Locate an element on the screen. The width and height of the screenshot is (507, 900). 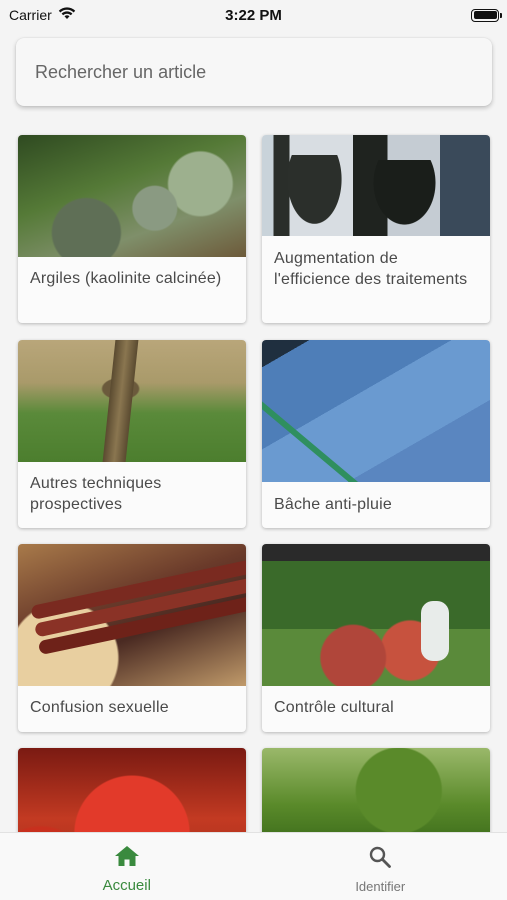
home-icon is located at coordinates (127, 858).